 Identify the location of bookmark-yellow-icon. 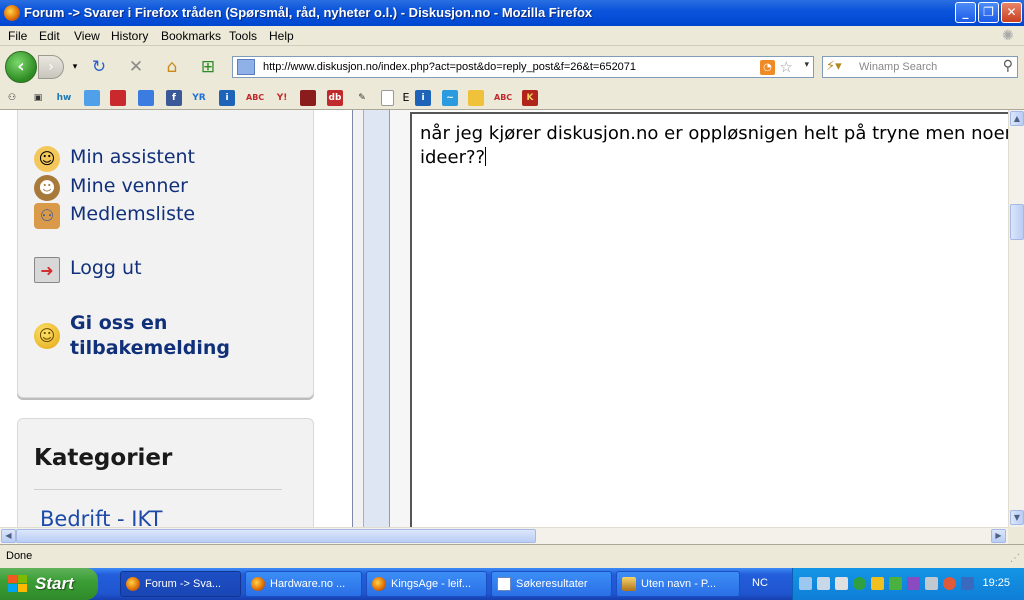
(476, 98).